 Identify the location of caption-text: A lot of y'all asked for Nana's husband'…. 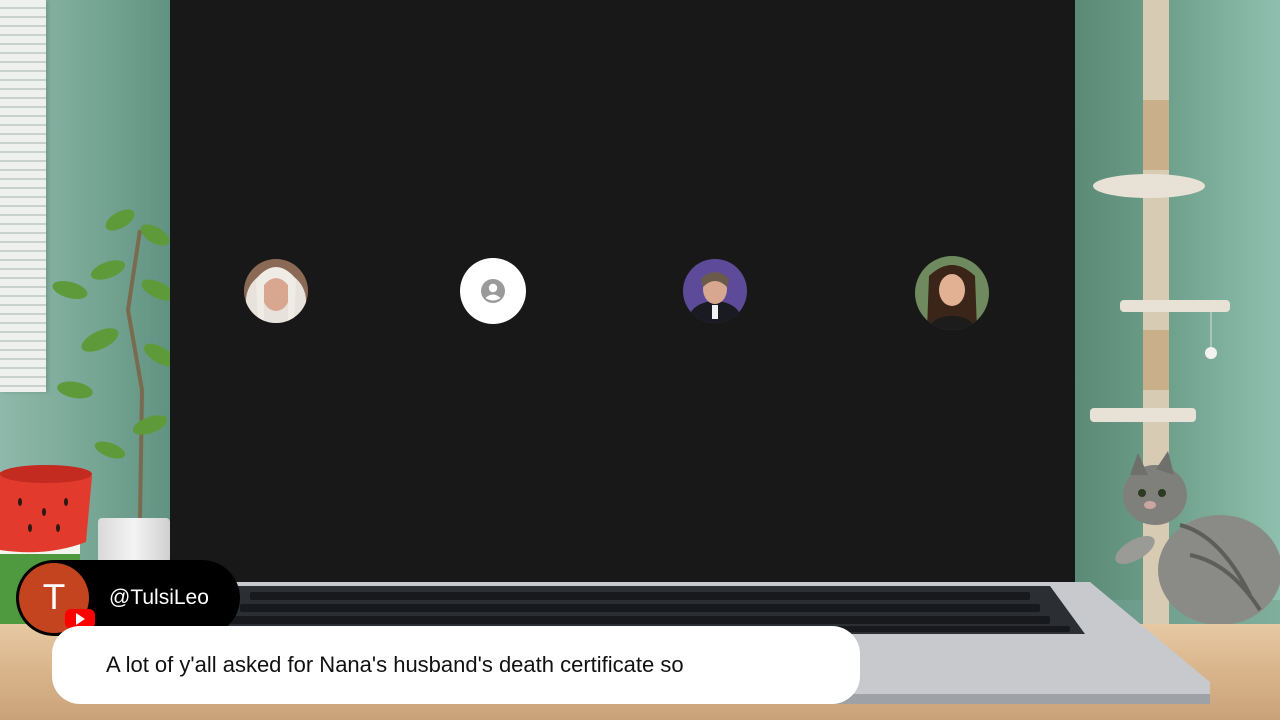
(395, 664).